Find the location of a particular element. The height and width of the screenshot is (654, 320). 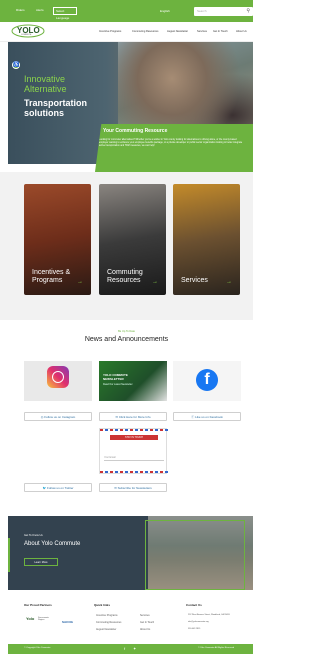

copyright-text: © Copyright Yolo Commute is located at coordinates (37, 648).